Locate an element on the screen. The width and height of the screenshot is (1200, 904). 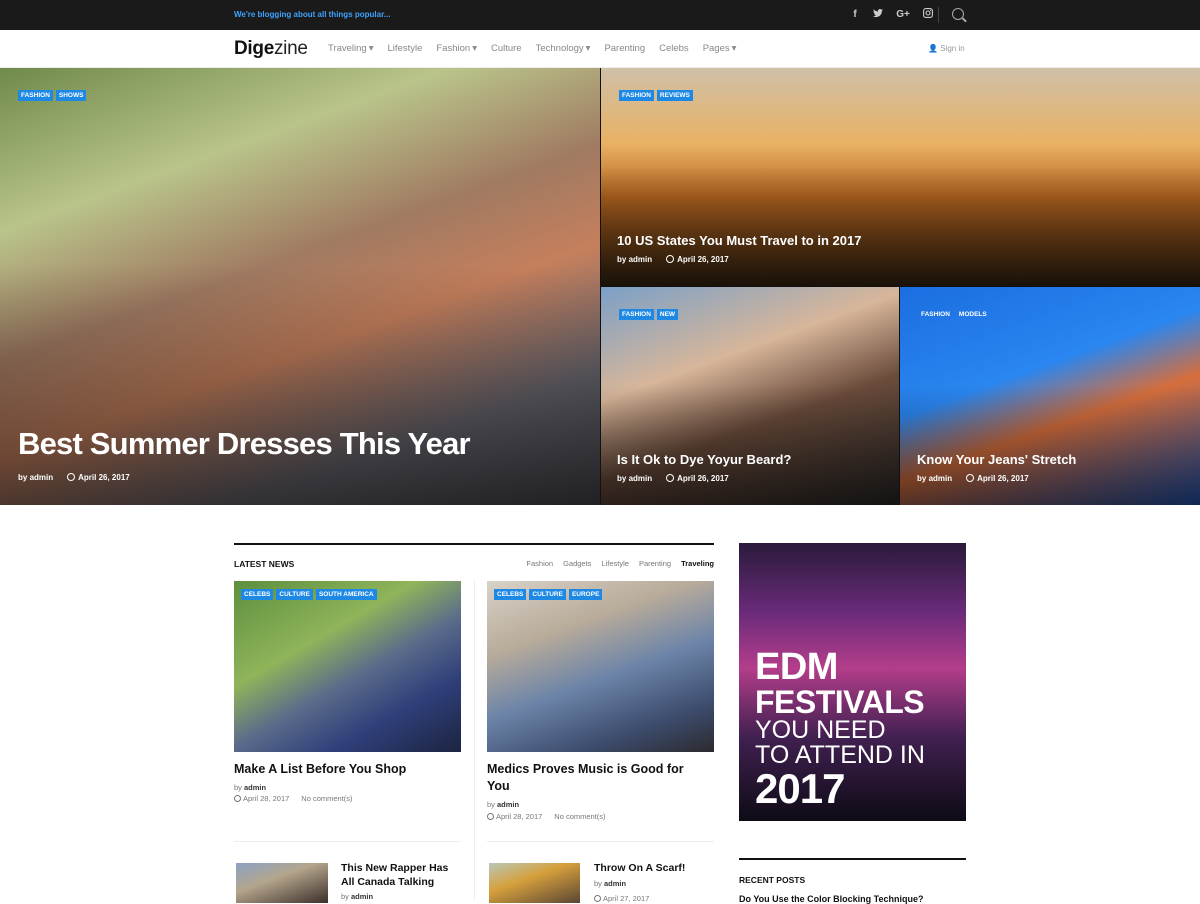
sidebar-ad-banner: EDM FESTIVALS YOU NEED TO ATTEND IN 2017 is located at coordinates (852, 682).